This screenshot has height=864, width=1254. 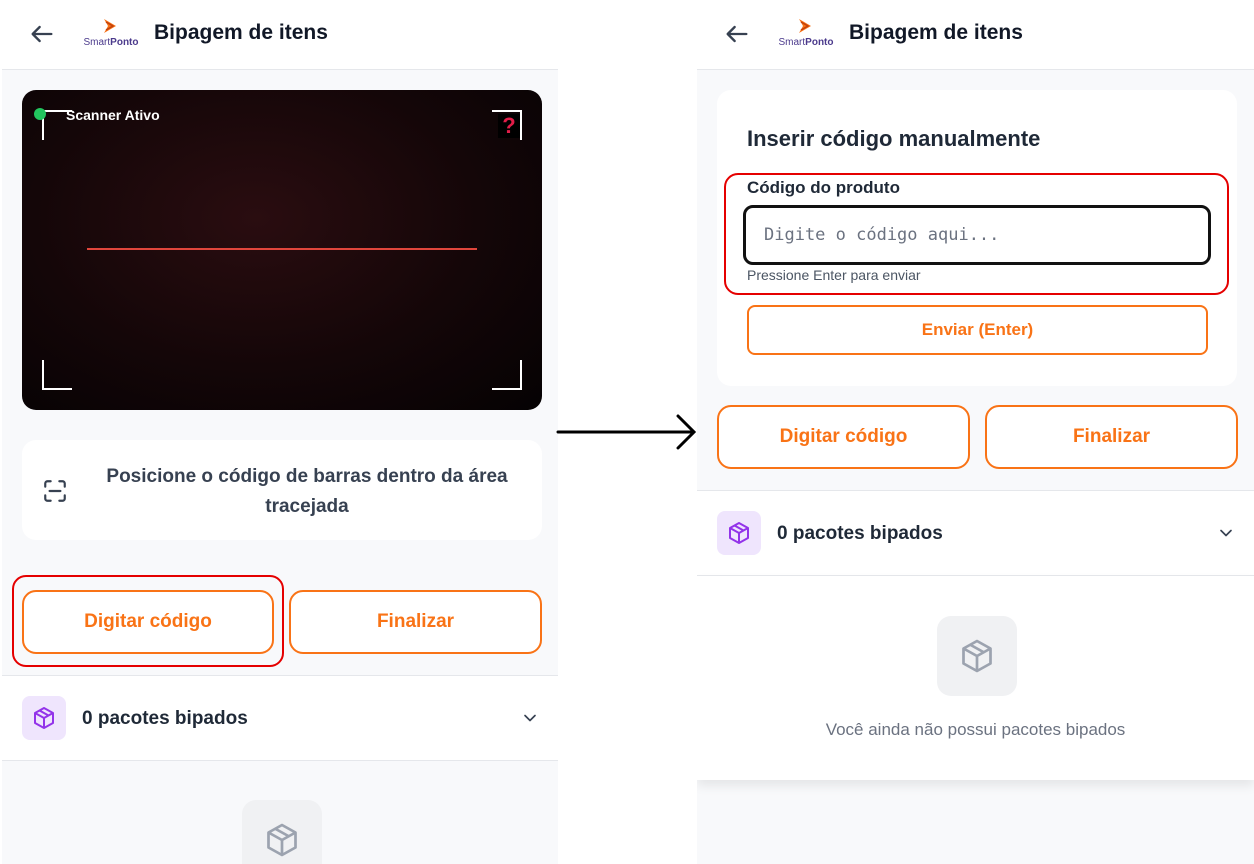 I want to click on scan-icon, so click(x=55, y=491).